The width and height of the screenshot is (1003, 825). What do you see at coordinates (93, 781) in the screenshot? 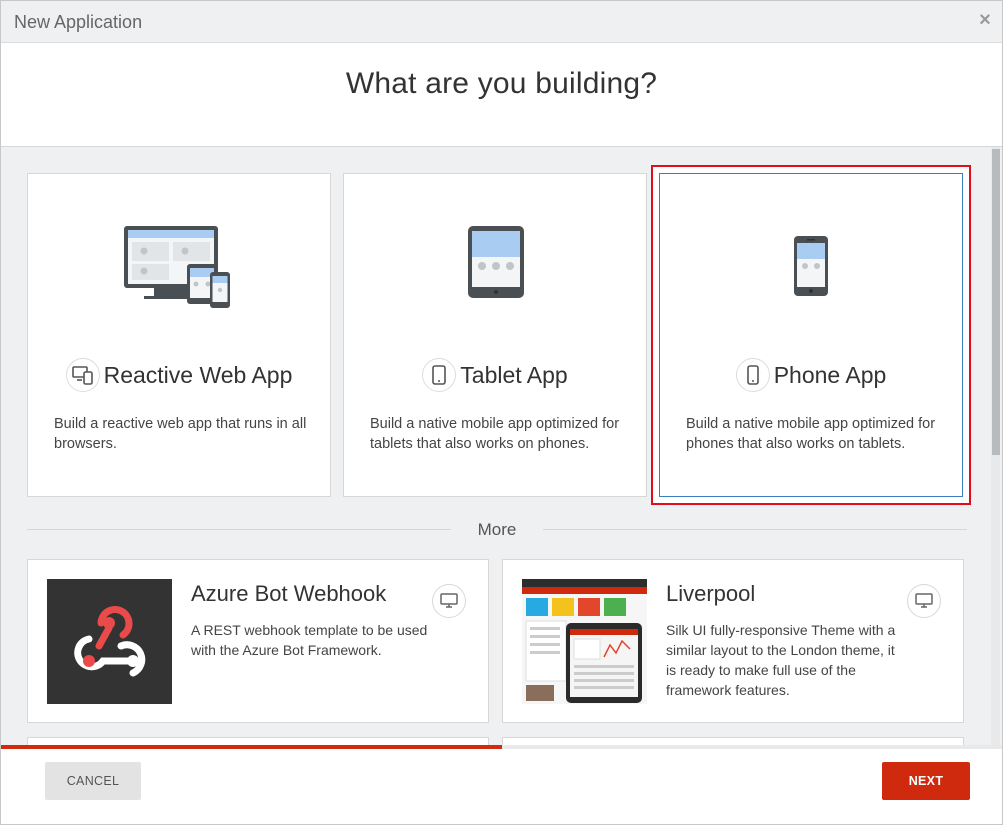
I see `cancel-button: CANCEL` at bounding box center [93, 781].